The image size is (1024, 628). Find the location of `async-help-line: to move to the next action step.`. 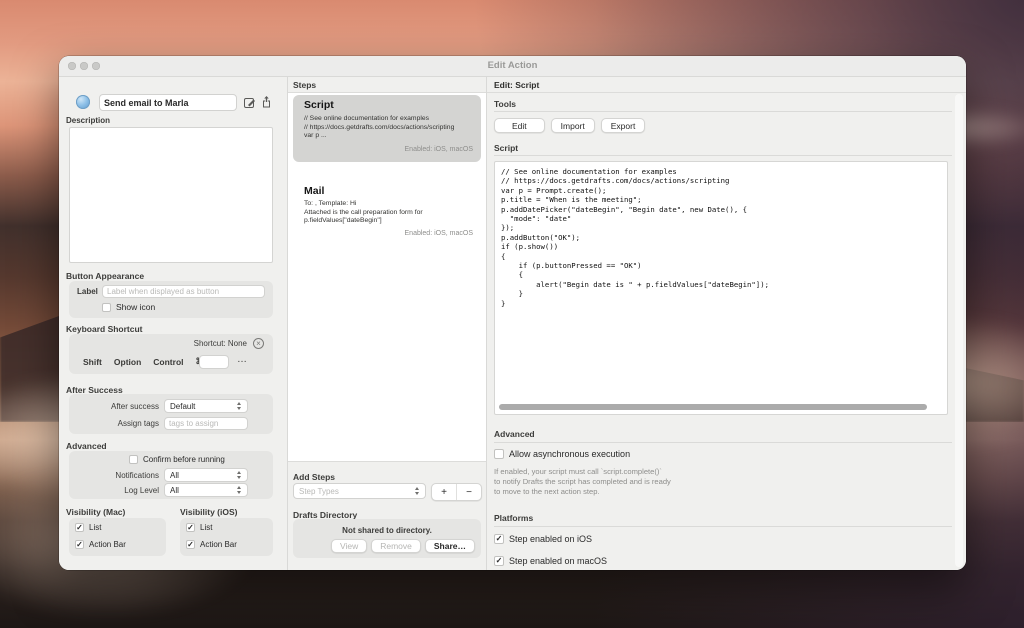

async-help-line: to move to the next action step. is located at coordinates (547, 491).